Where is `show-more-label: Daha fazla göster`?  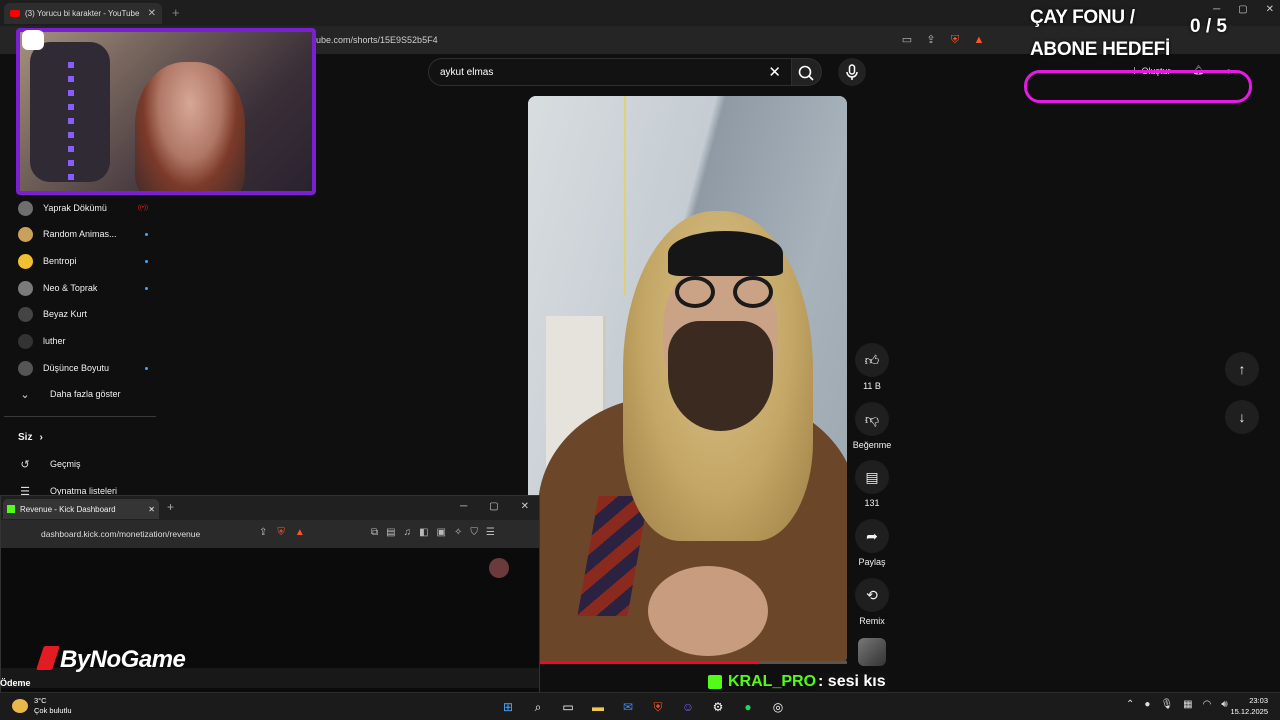
show-more-label: Daha fazla göster is located at coordinates (85, 394).